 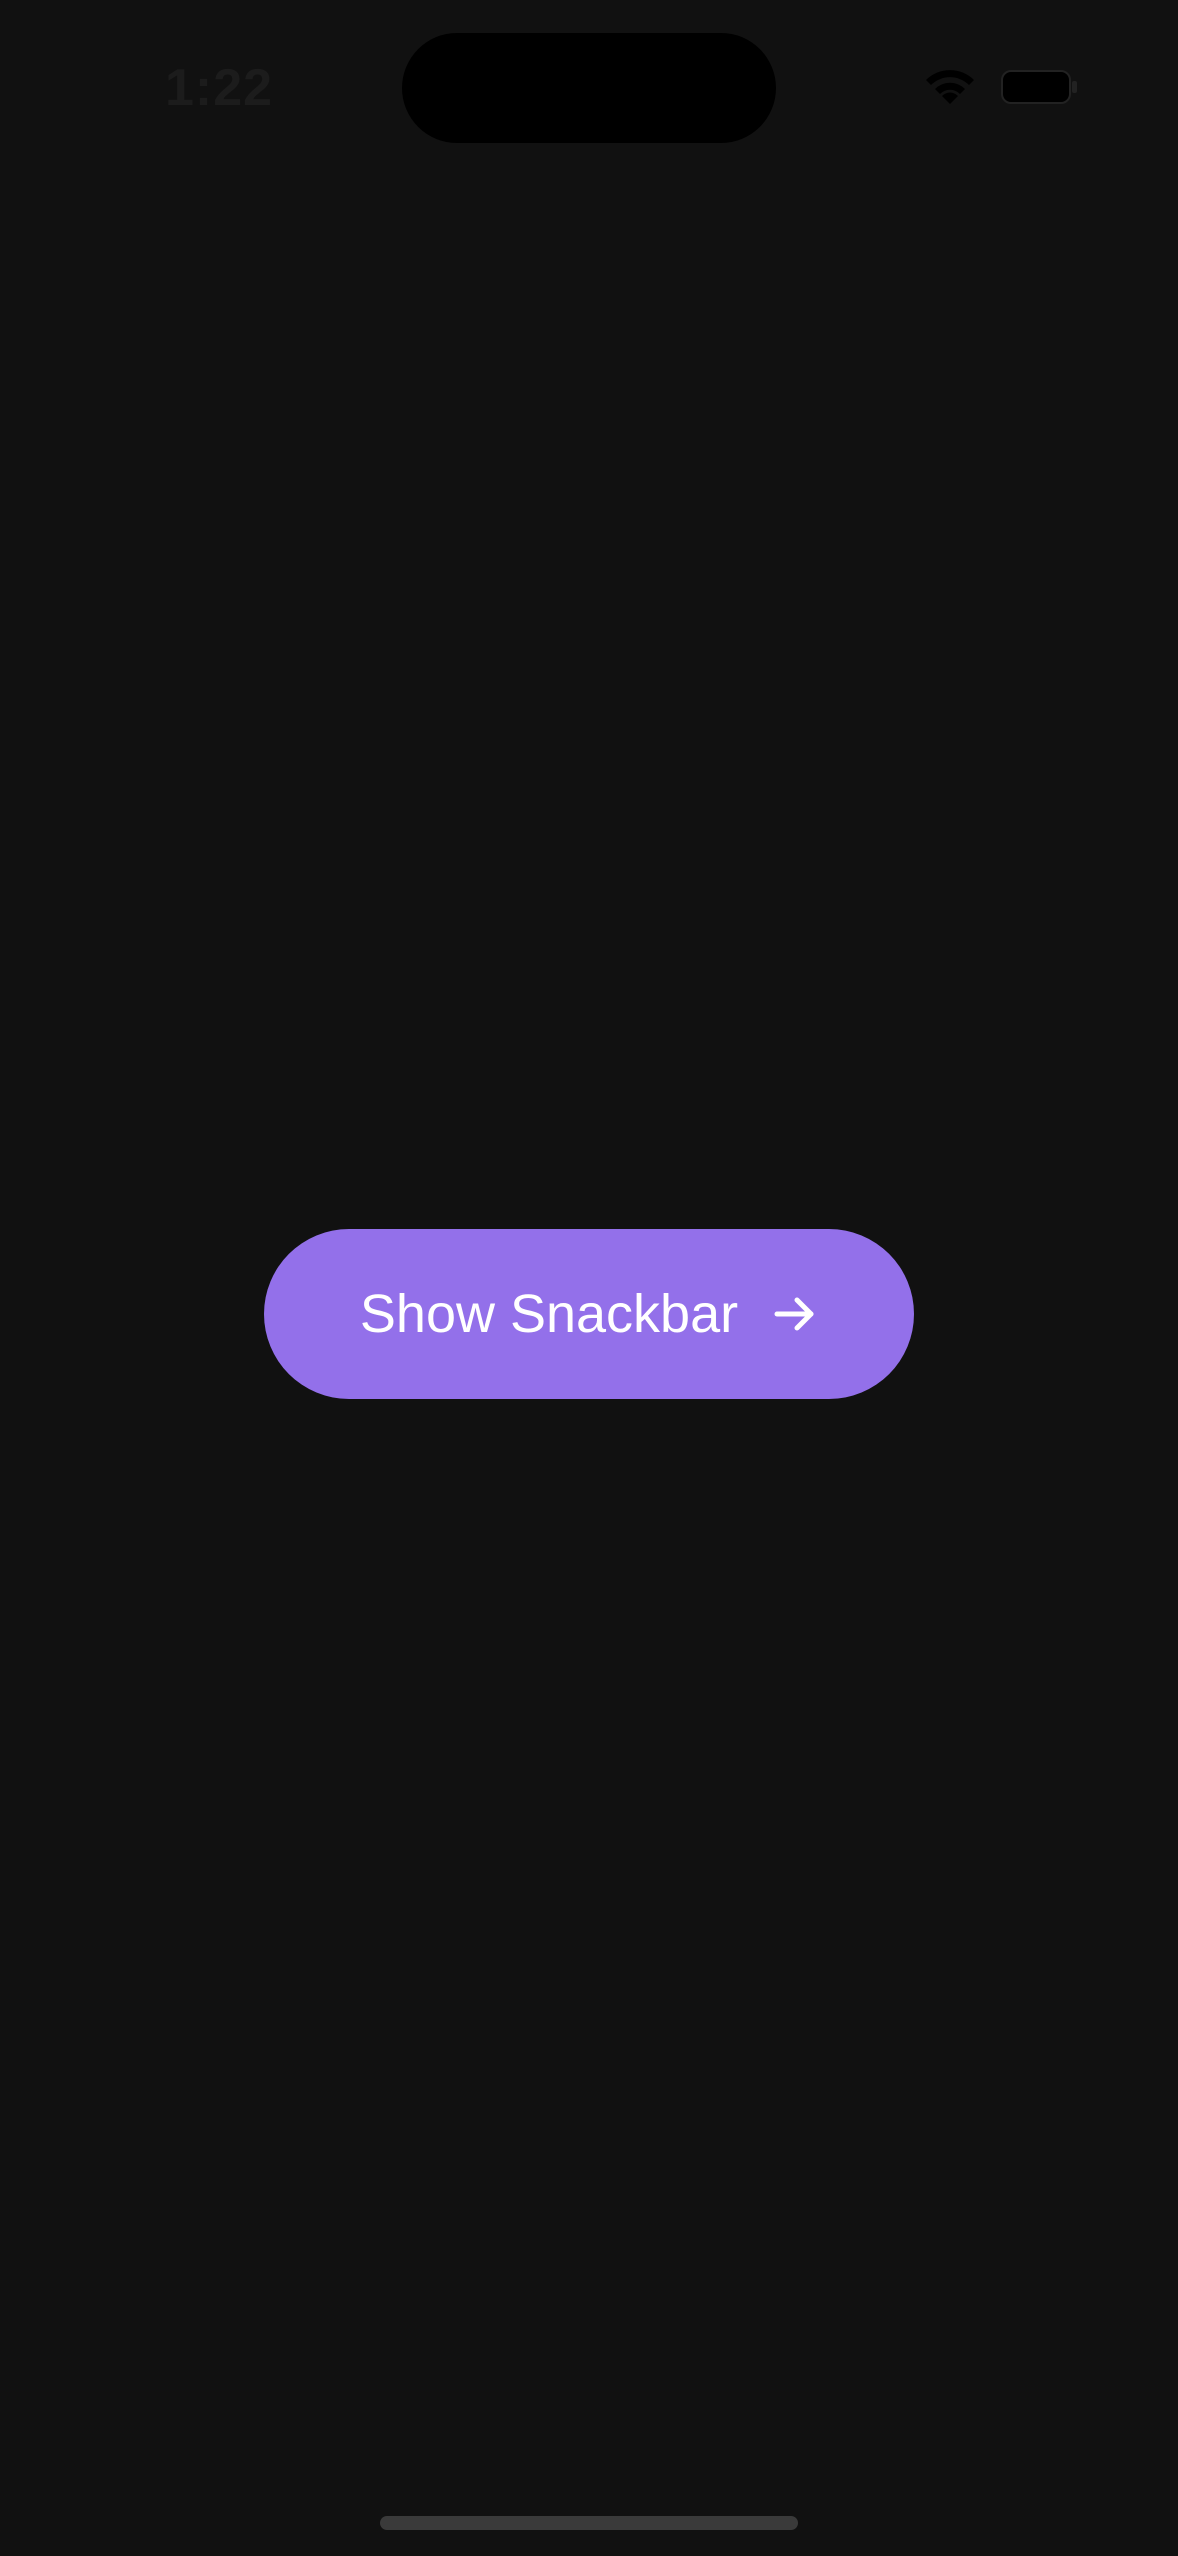 What do you see at coordinates (549, 1314) in the screenshot?
I see `show-snackbar-label: Show Snackbar` at bounding box center [549, 1314].